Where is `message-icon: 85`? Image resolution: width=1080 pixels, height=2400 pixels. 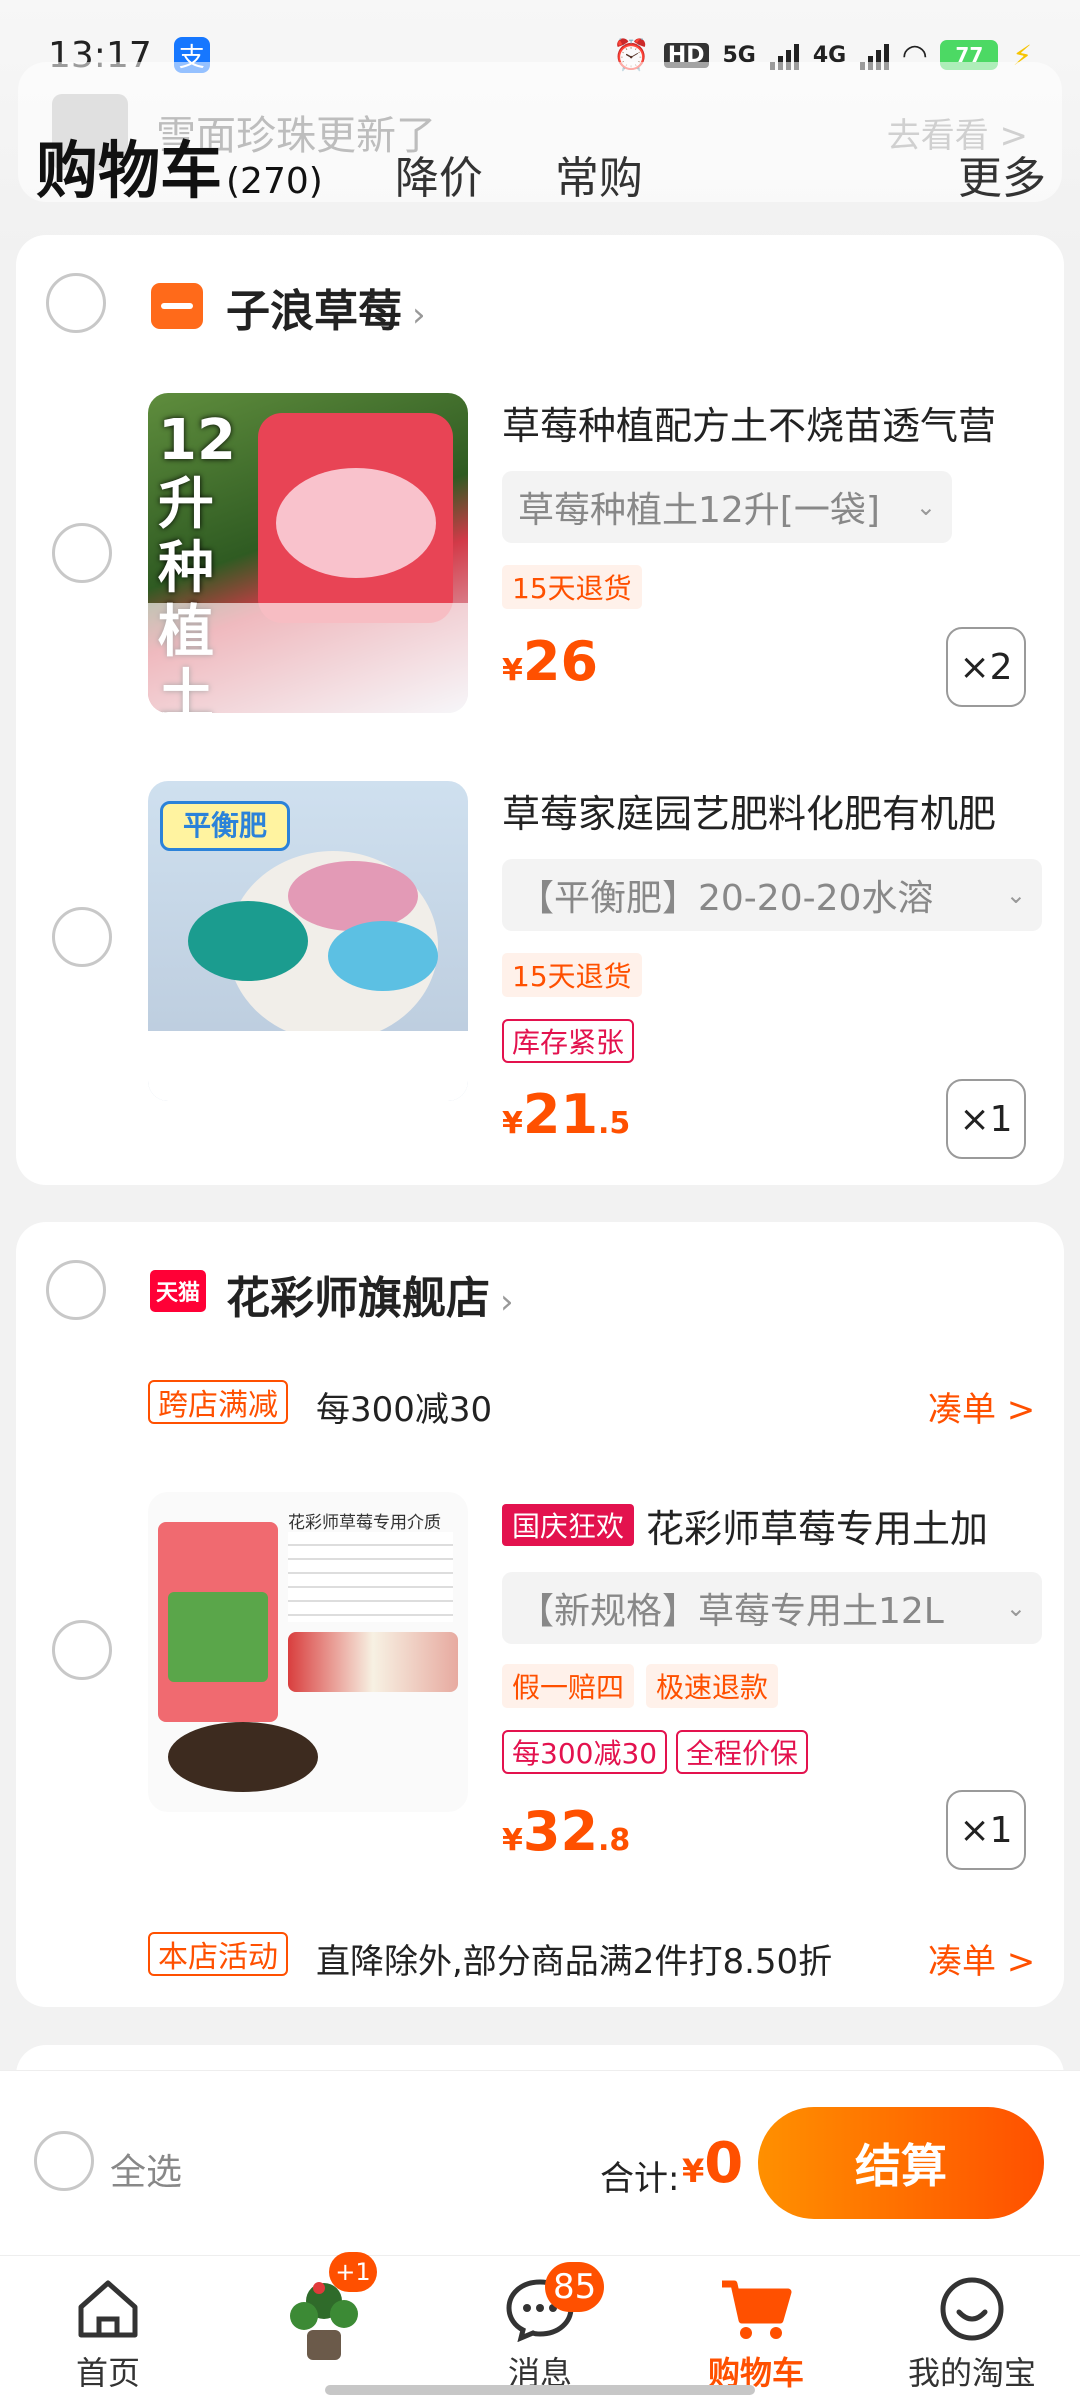
message-icon: 85 is located at coordinates (554, 2304).